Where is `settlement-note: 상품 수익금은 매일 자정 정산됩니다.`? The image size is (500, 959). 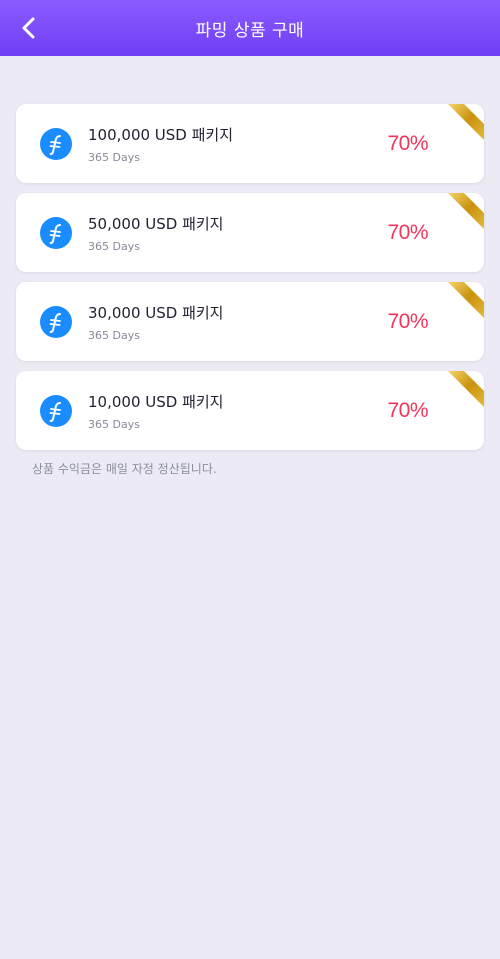
settlement-note: 상품 수익금은 매일 자정 정산됩니다. is located at coordinates (124, 469).